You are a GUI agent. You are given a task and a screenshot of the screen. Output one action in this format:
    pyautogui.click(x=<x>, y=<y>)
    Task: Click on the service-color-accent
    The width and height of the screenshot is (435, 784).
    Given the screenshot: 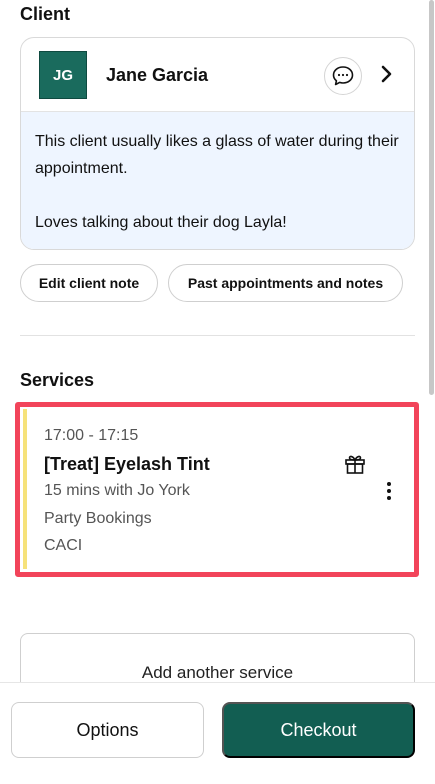 What is the action you would take?
    pyautogui.click(x=25, y=489)
    